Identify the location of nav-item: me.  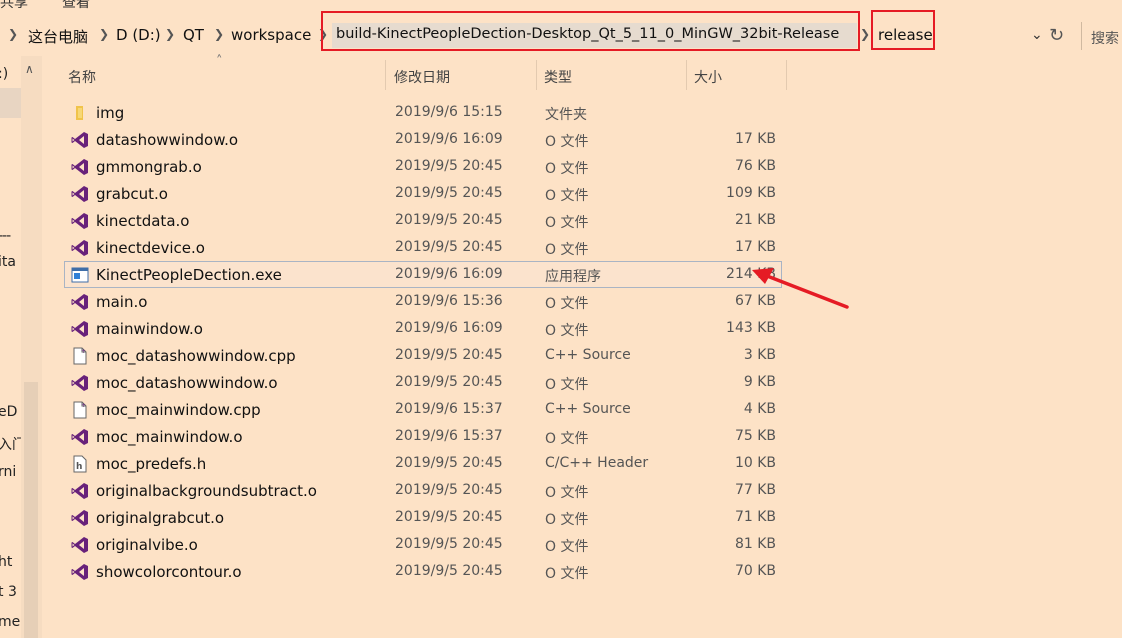
(10, 622).